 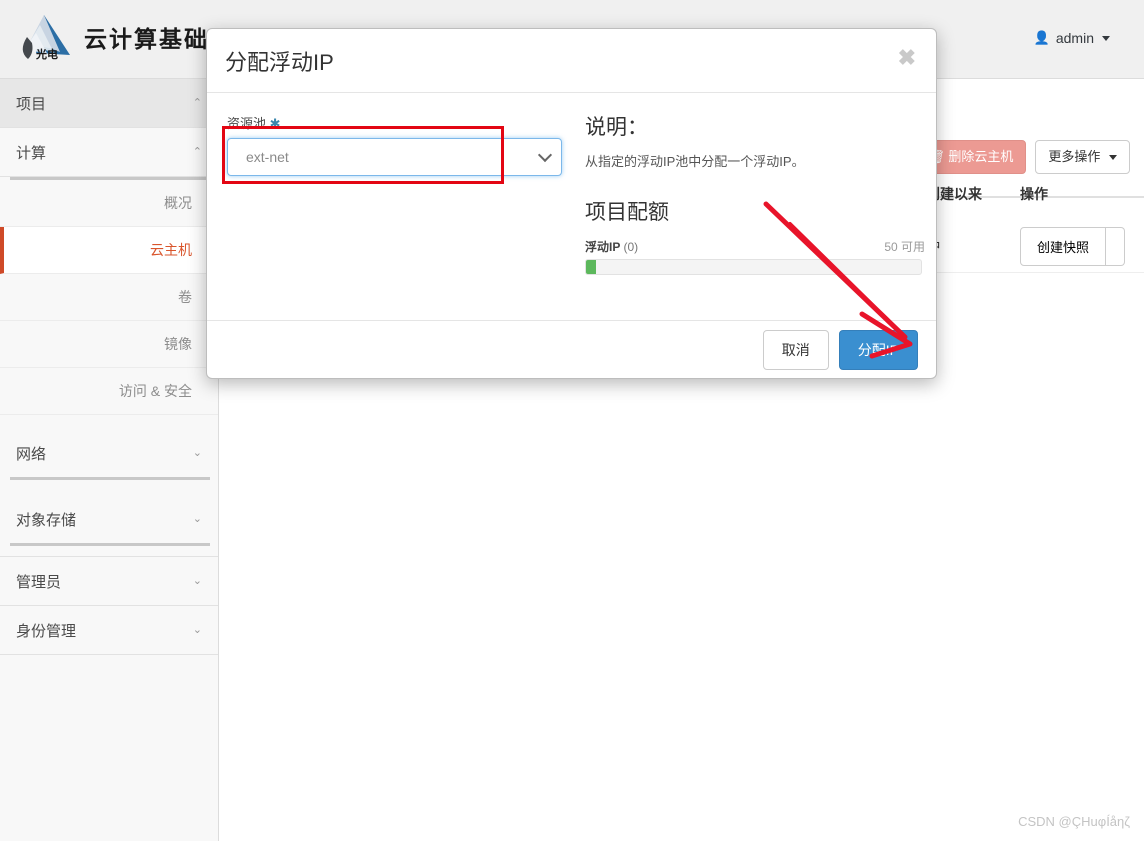 What do you see at coordinates (795, 349) in the screenshot?
I see `cancel-button: 取消` at bounding box center [795, 349].